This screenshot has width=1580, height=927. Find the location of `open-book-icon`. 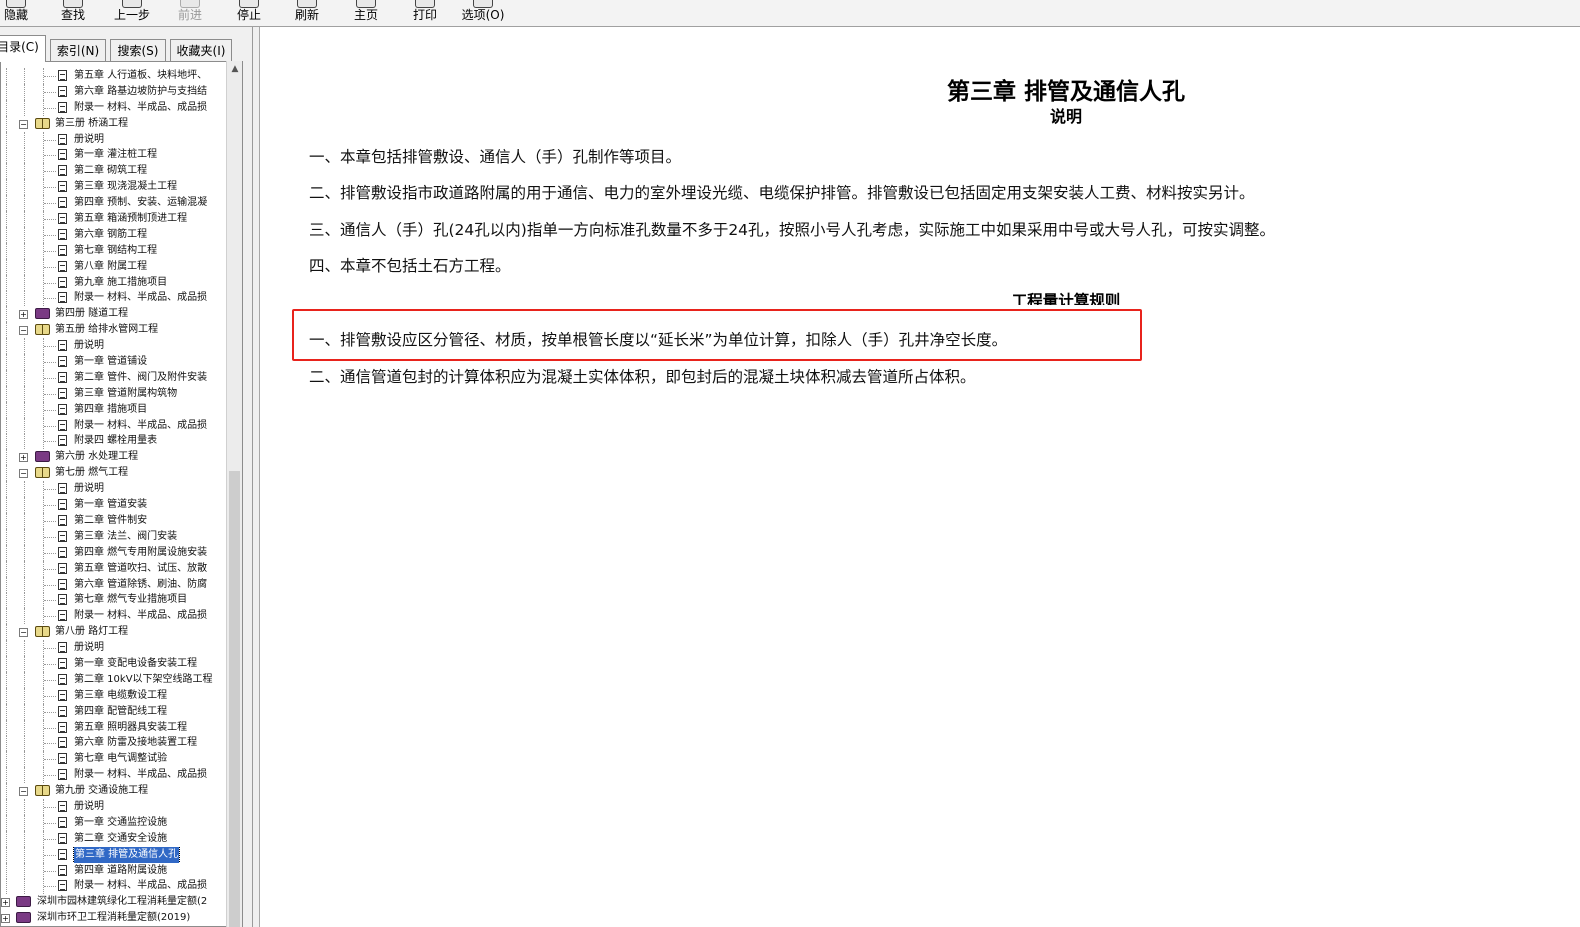

open-book-icon is located at coordinates (42, 473).